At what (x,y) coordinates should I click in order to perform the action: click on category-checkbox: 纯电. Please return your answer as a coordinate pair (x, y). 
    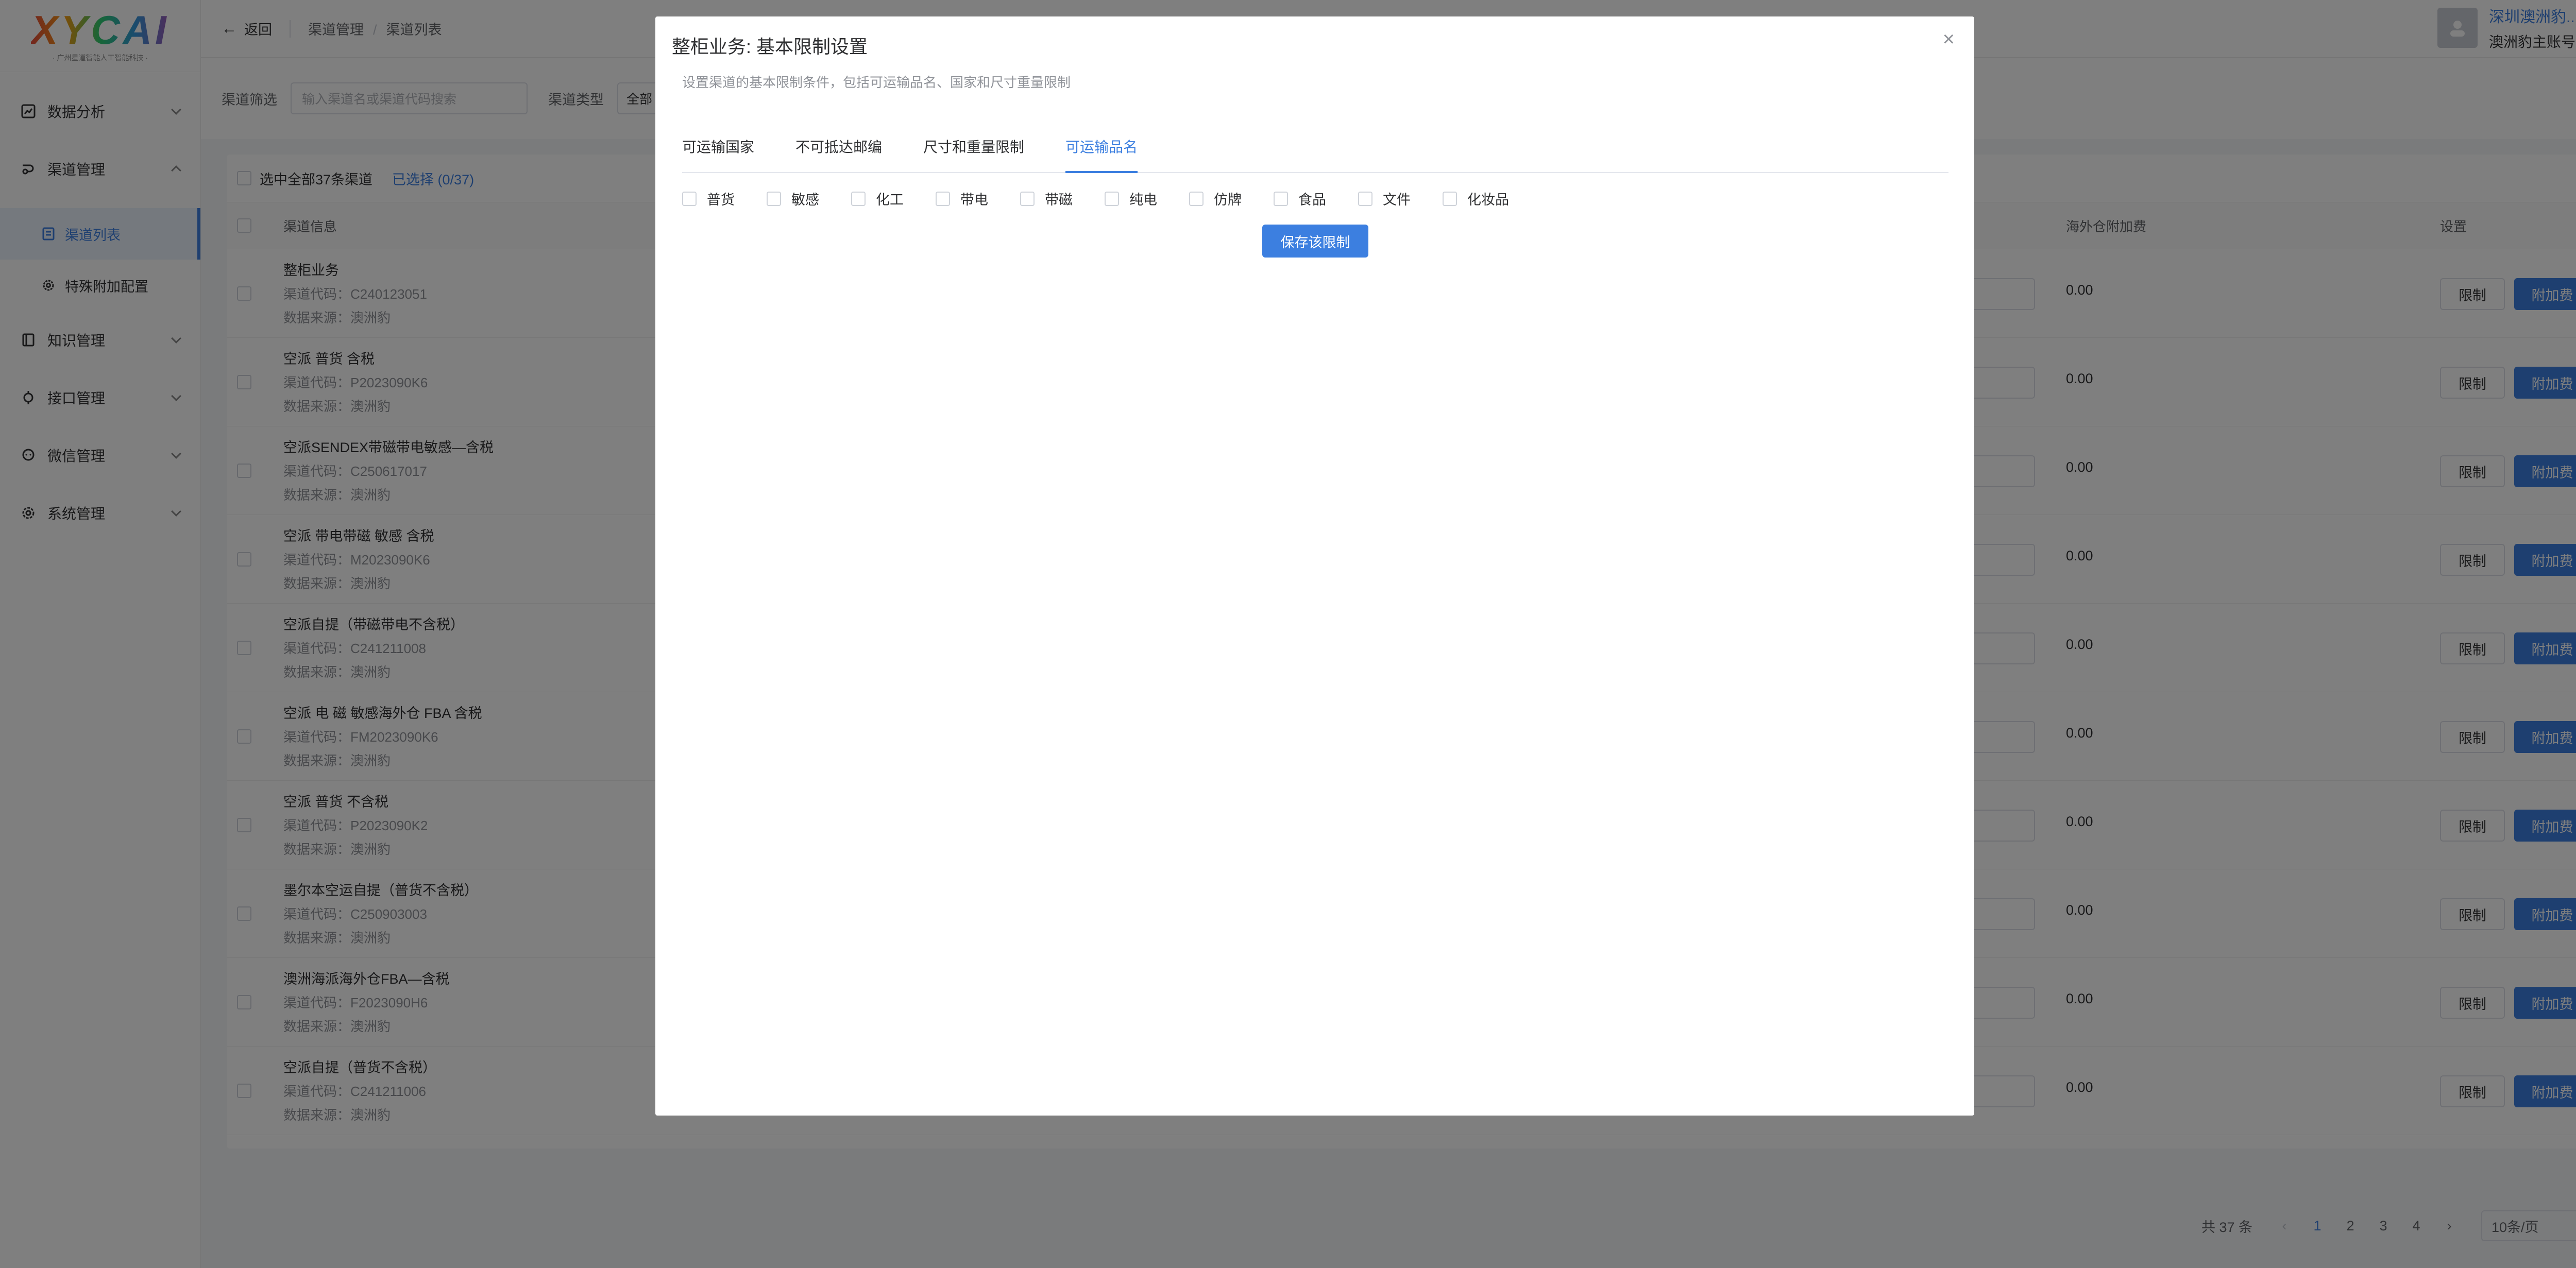
    Looking at the image, I should click on (1131, 199).